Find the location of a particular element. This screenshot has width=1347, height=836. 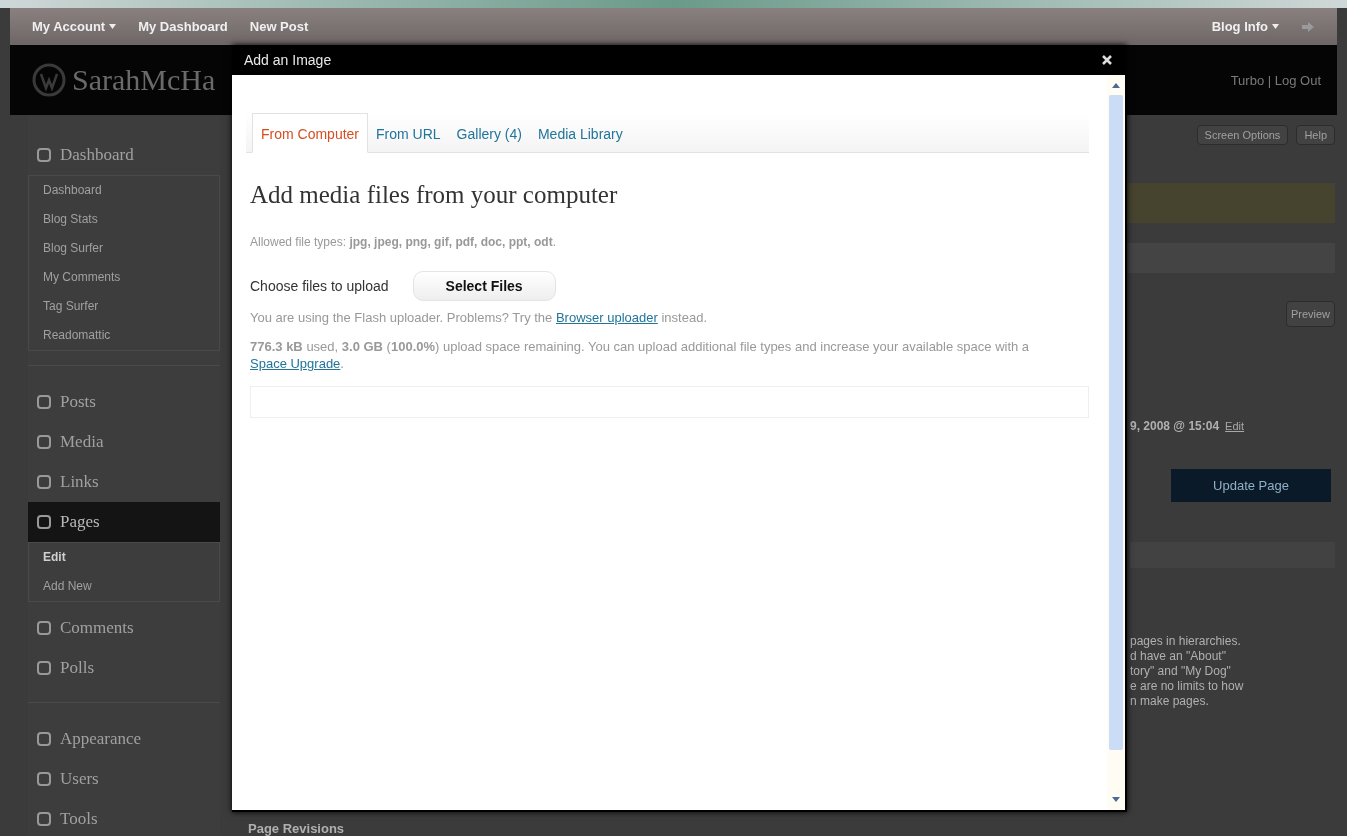

submenu-item: My Comments is located at coordinates (124, 277).